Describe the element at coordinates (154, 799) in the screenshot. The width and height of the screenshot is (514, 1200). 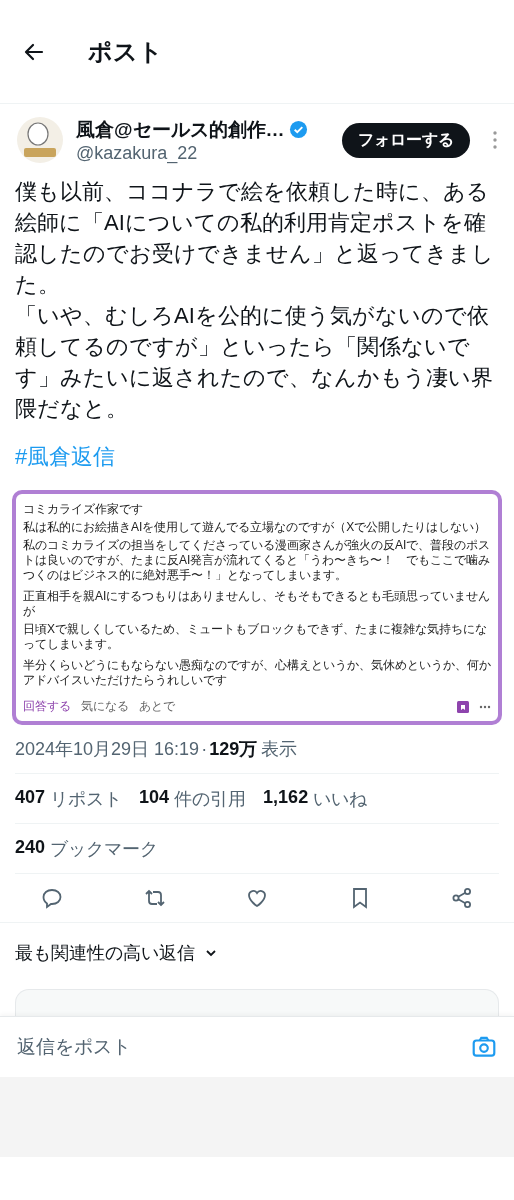
I see `stat-count: 104` at that location.